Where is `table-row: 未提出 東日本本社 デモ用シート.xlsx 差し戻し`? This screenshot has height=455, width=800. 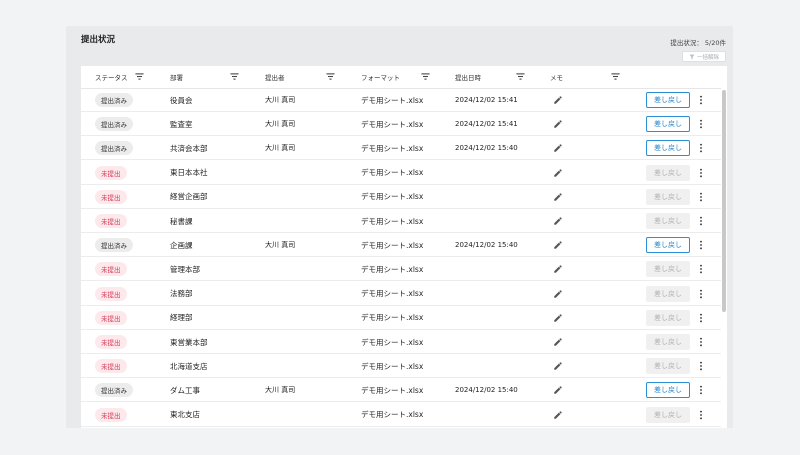
table-row: 未提出 東日本本社 デモ用シート.xlsx 差し戻し is located at coordinates (401, 173).